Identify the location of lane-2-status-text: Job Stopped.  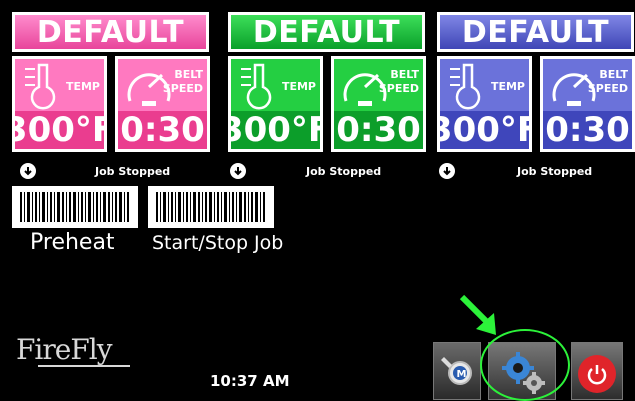
(344, 171).